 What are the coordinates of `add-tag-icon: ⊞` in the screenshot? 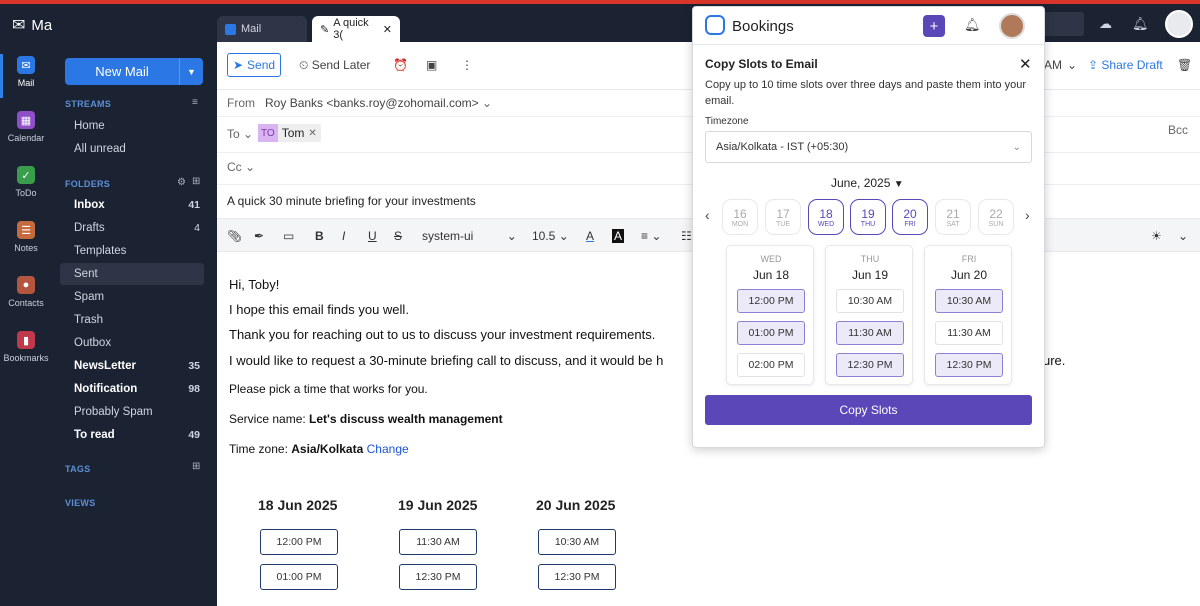 It's located at (196, 466).